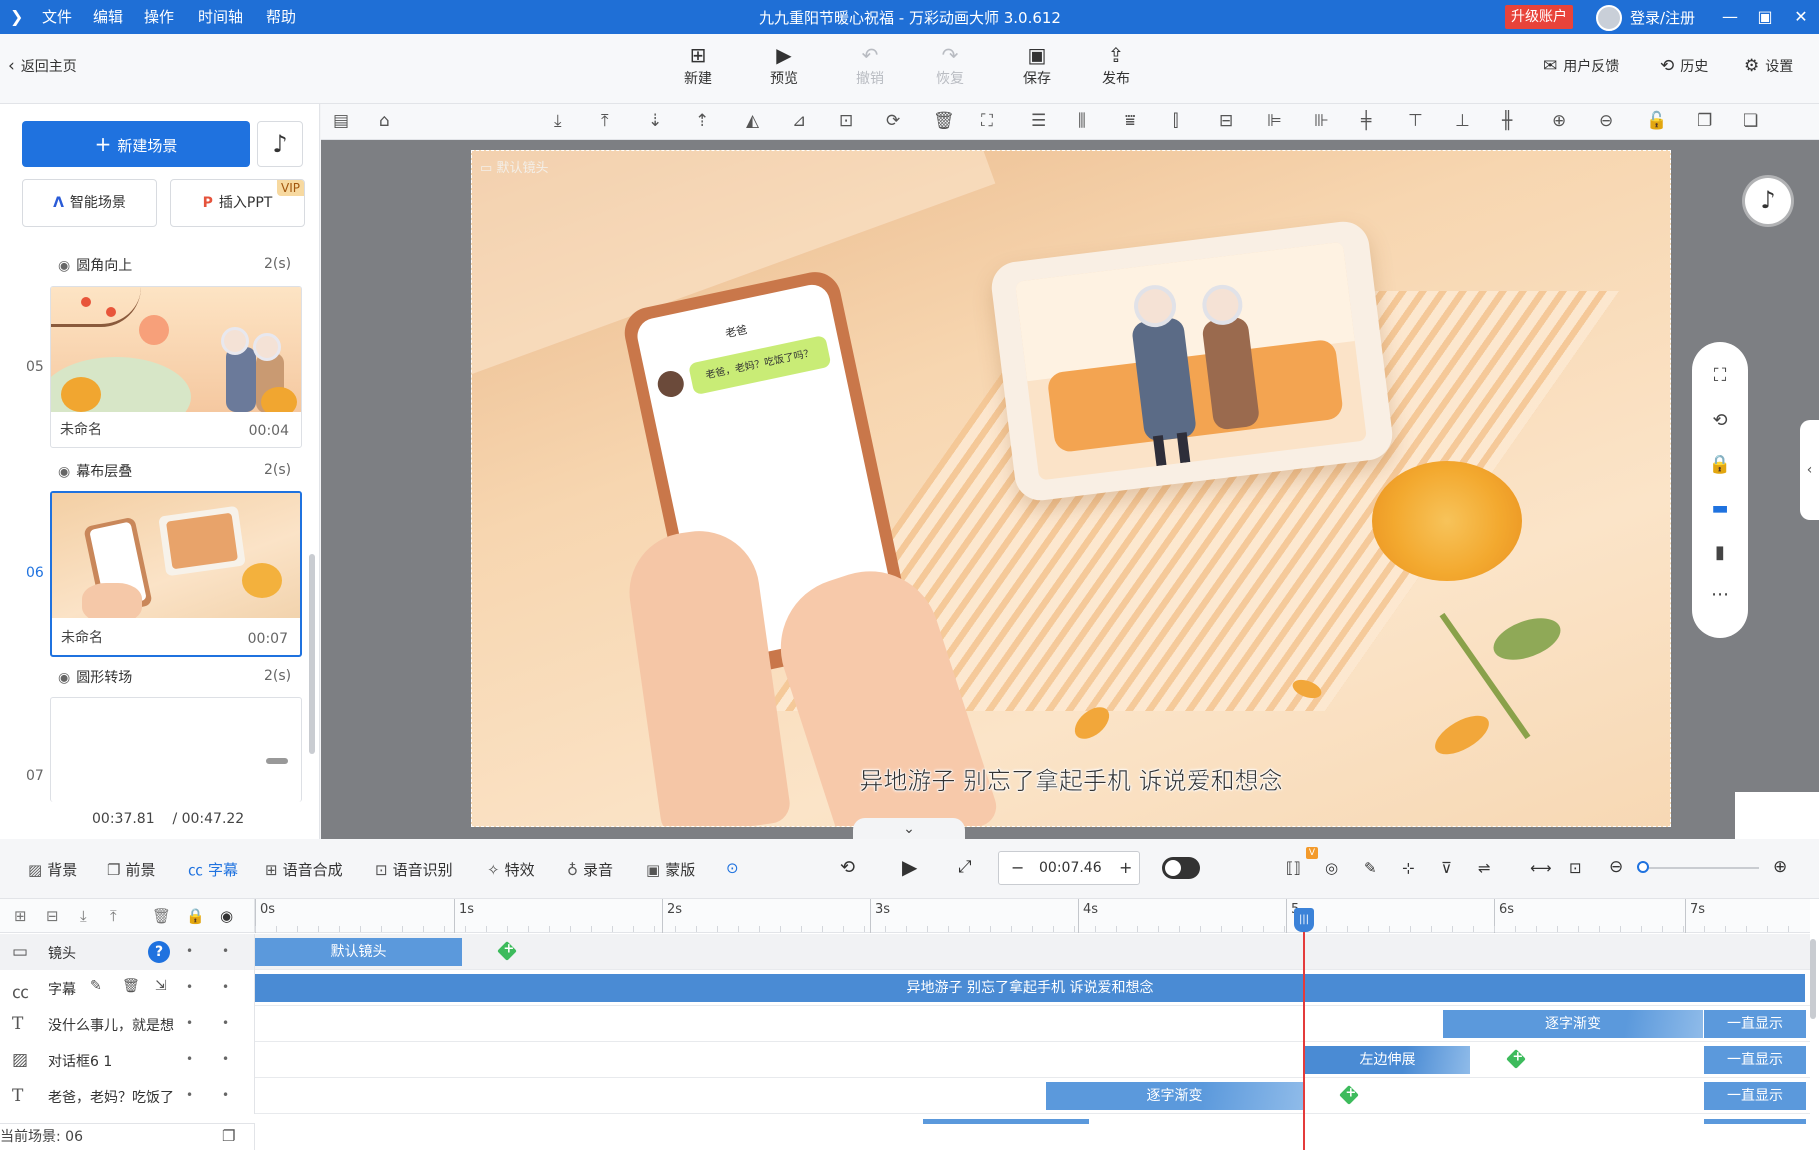 Image resolution: width=1819 pixels, height=1150 pixels. I want to click on import-icon: ⇲, so click(161, 986).